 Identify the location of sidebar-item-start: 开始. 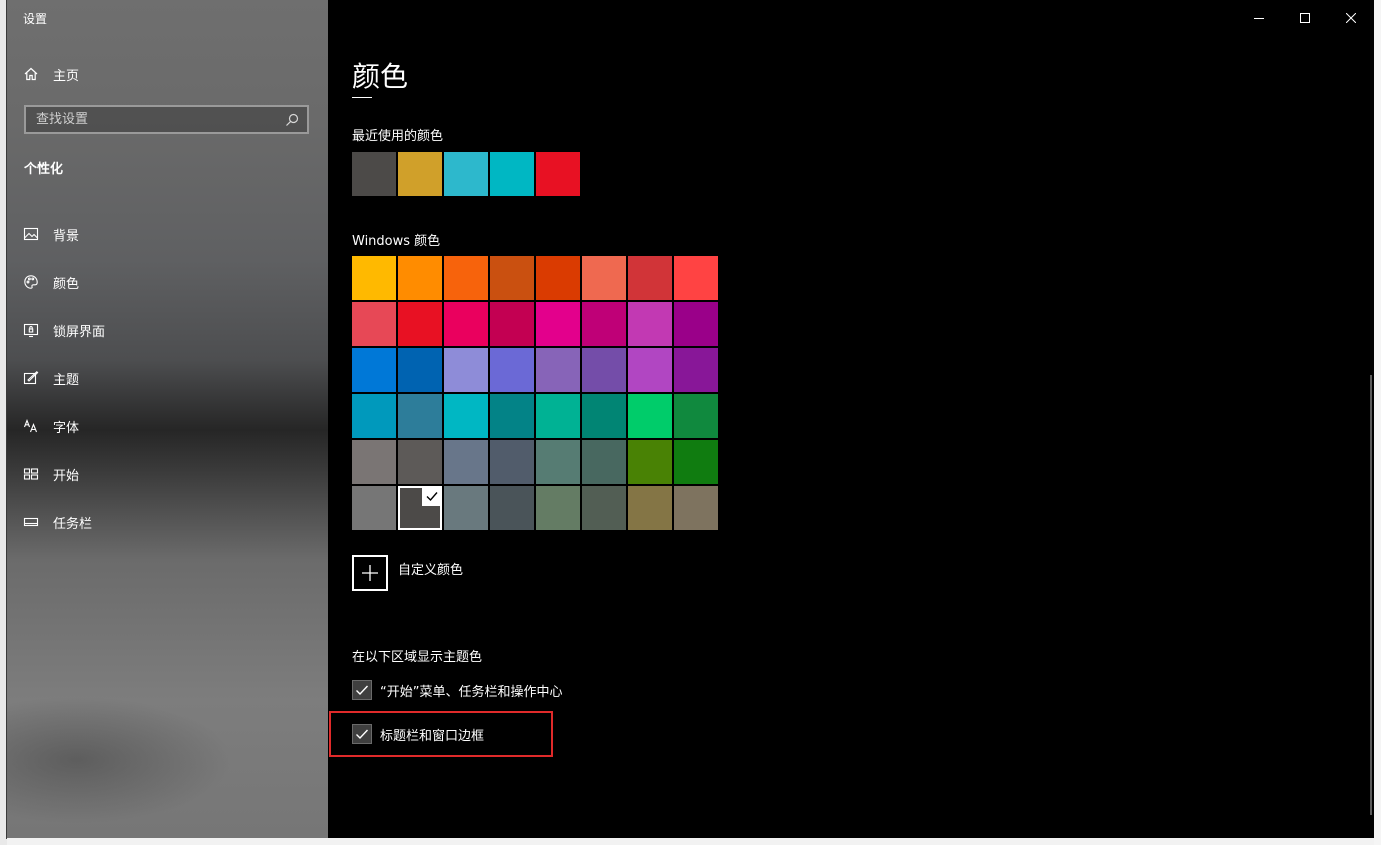
(64, 474).